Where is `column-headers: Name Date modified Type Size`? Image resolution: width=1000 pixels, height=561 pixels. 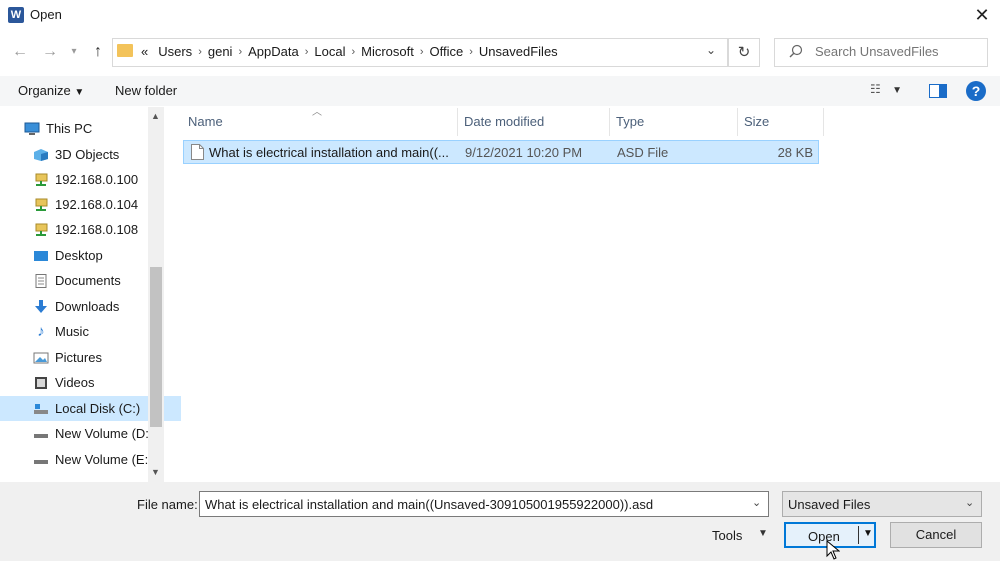 column-headers: Name Date modified Type Size is located at coordinates (503, 122).